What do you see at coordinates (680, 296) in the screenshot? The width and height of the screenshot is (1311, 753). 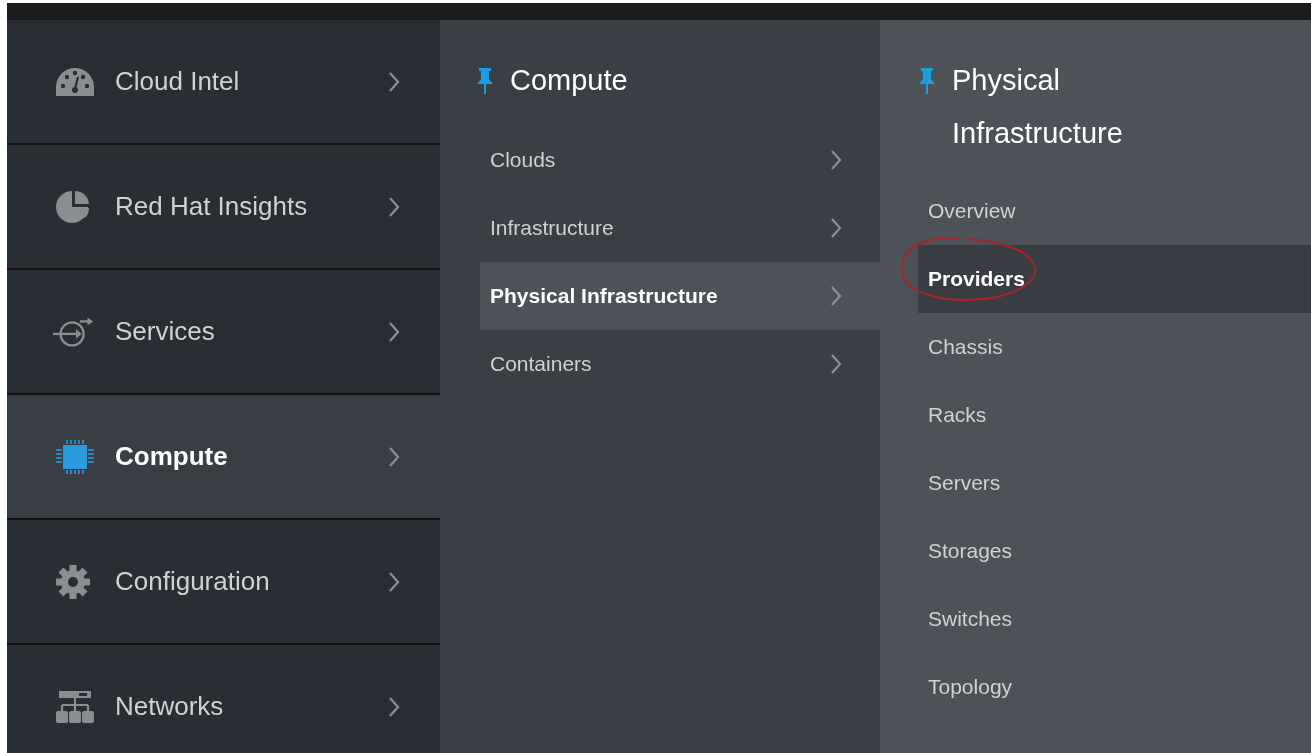 I see `menu-item: Physical Infrastructure` at bounding box center [680, 296].